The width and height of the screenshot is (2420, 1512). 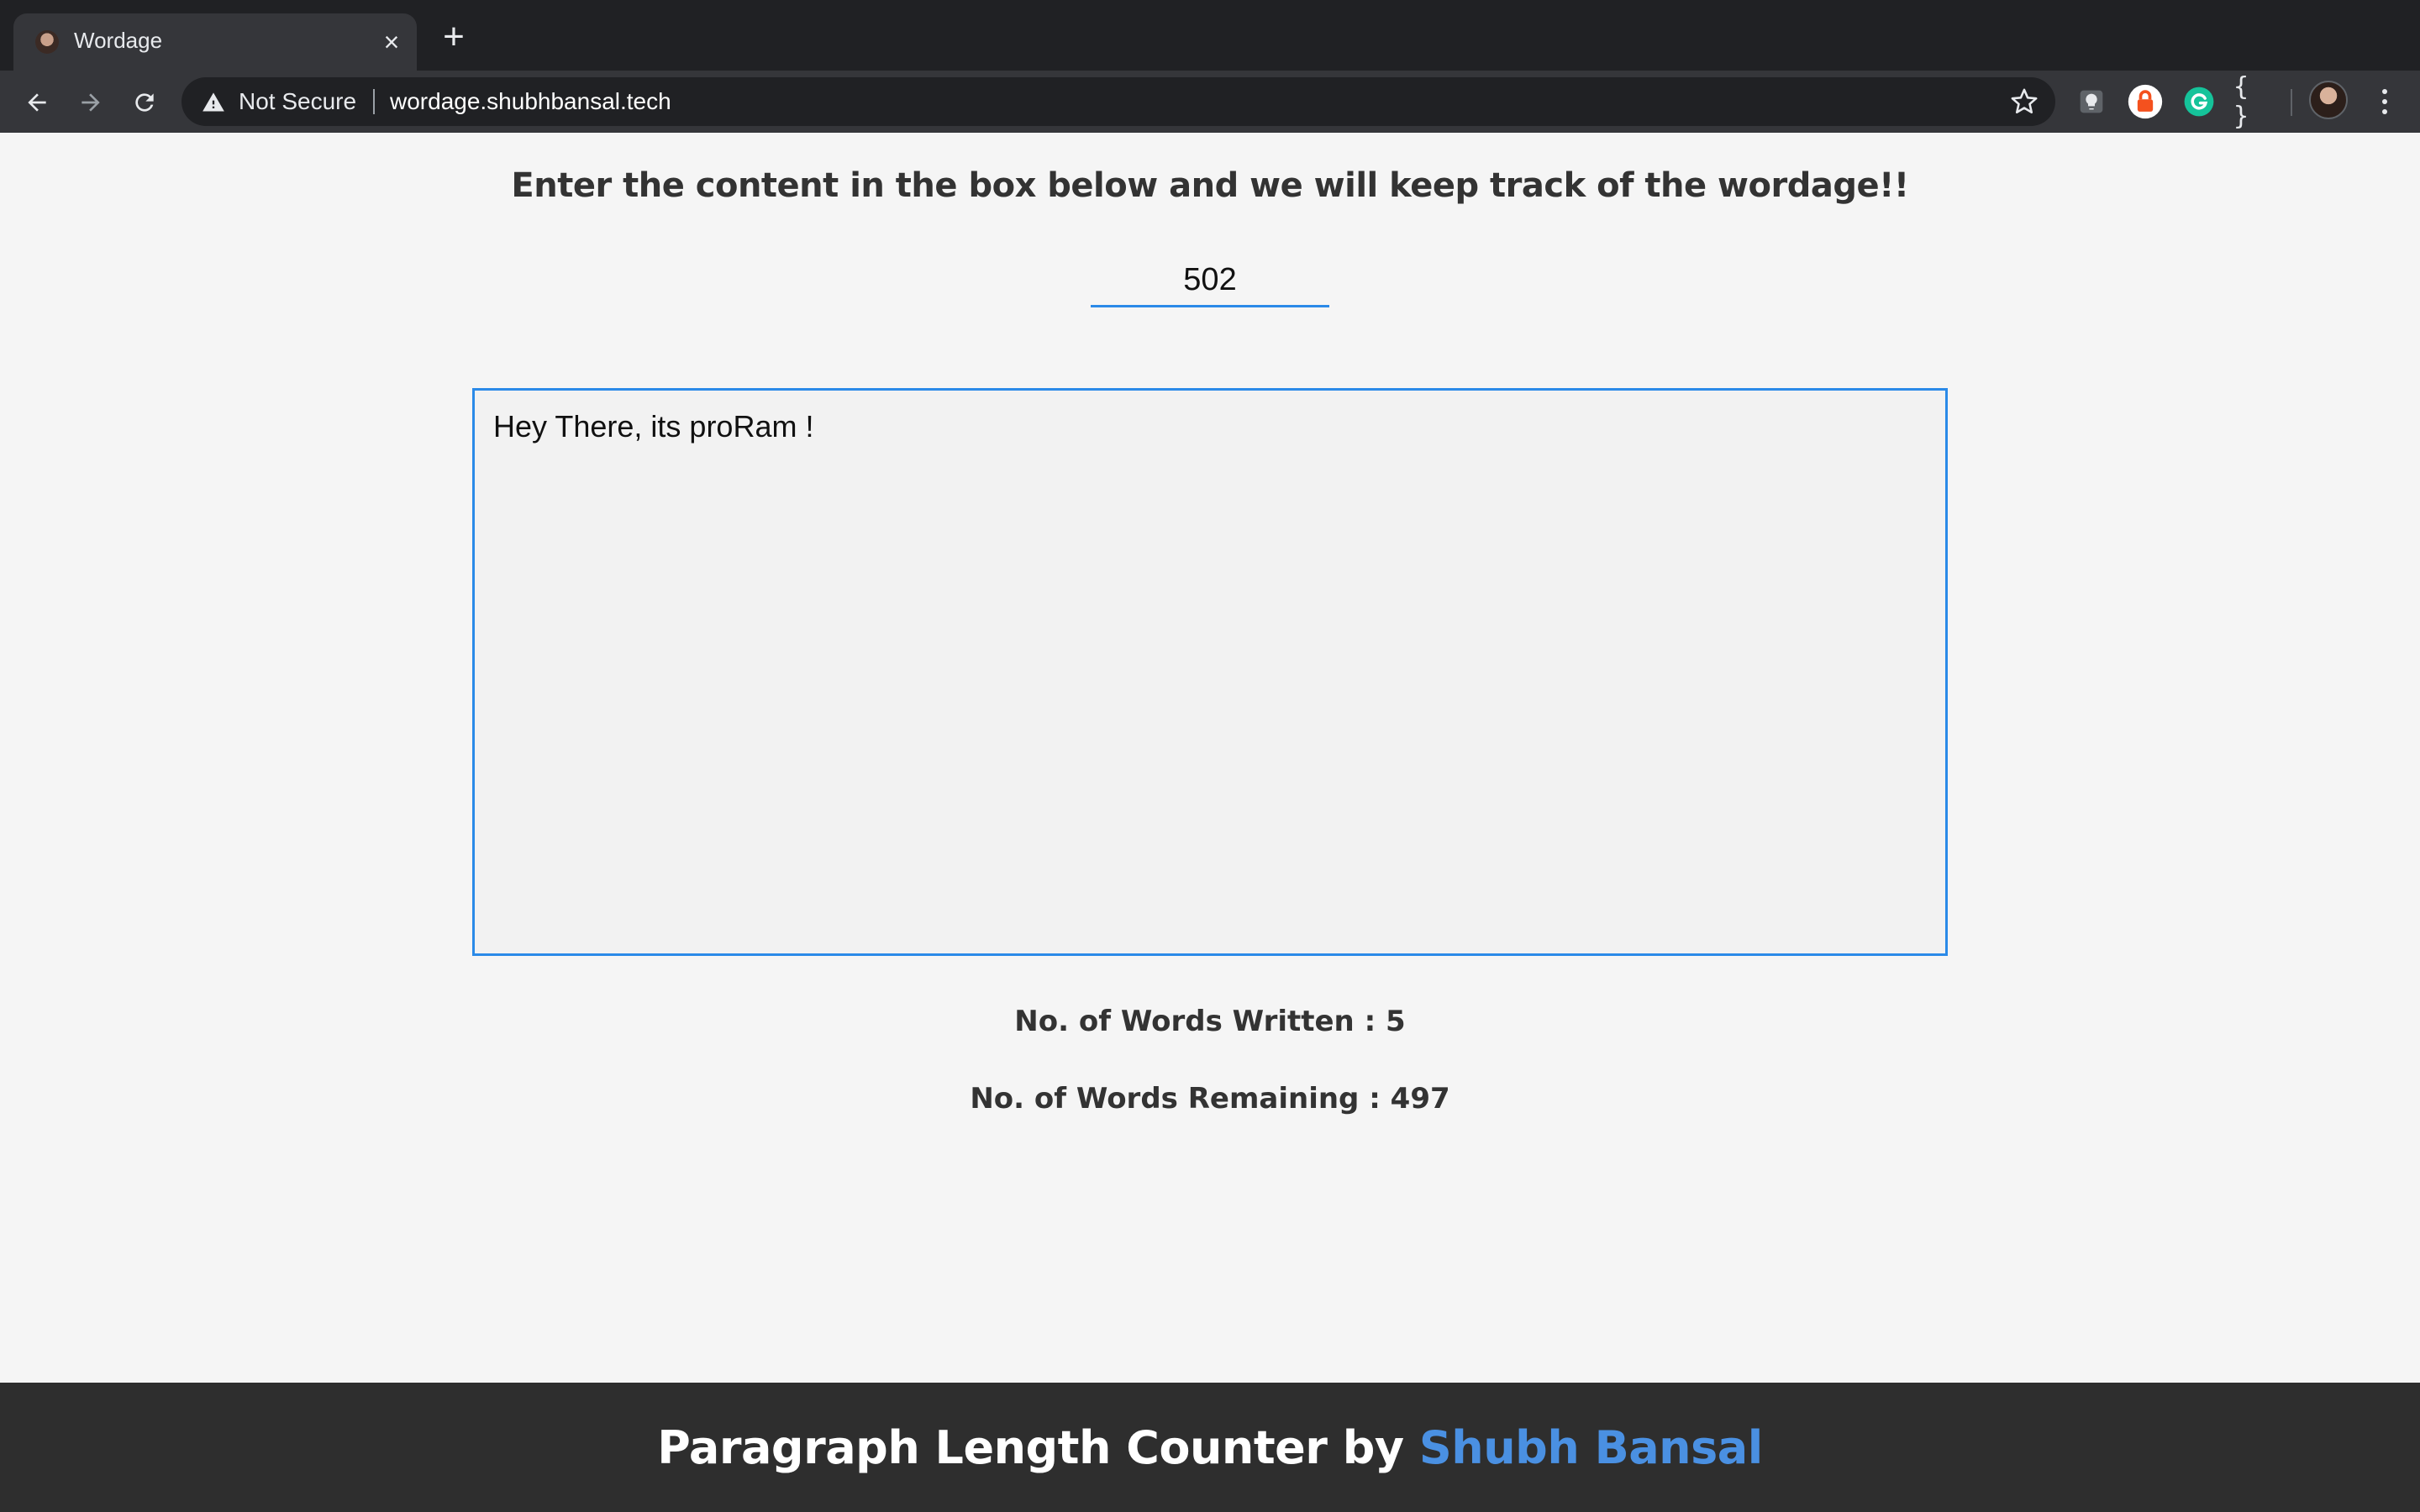 I want to click on words-written-stat: No. of Words Written : 5, so click(x=1210, y=1021).